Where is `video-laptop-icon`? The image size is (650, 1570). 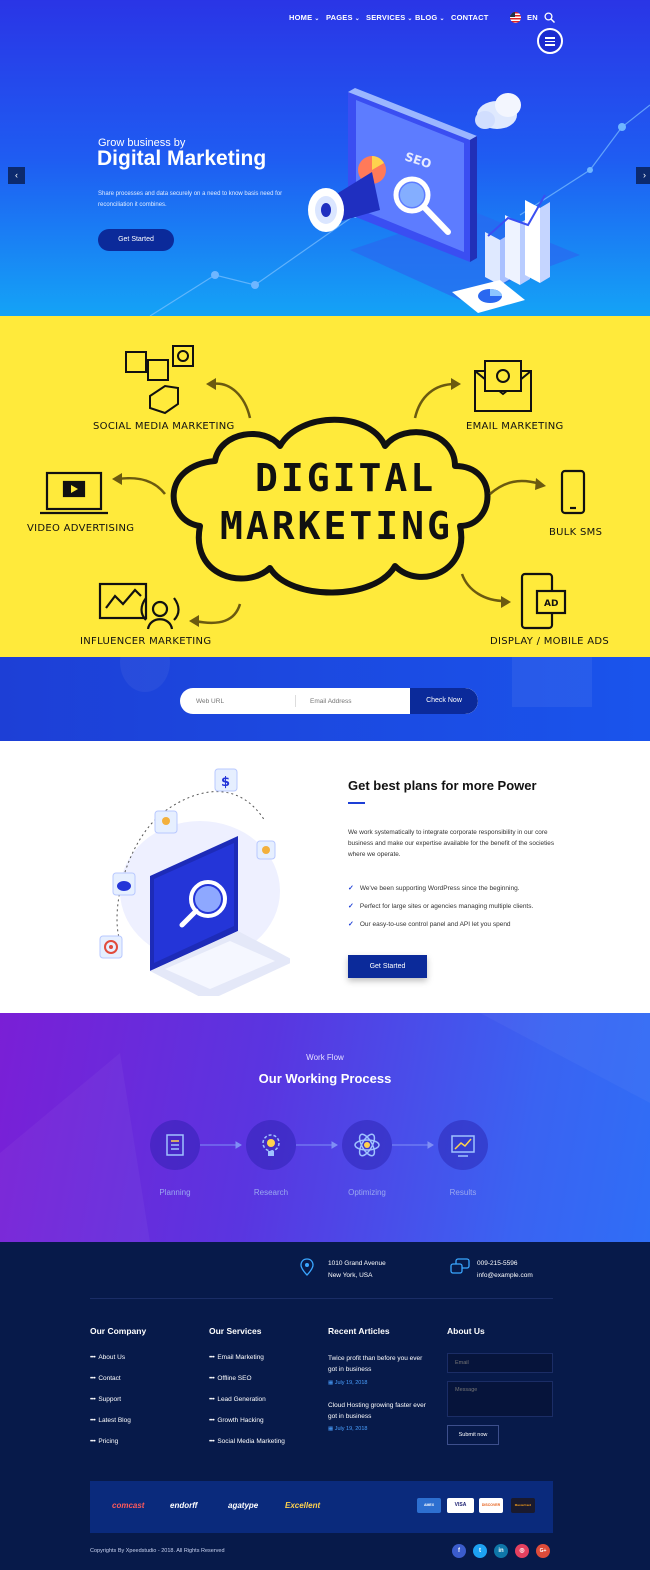
video-laptop-icon is located at coordinates (74, 493).